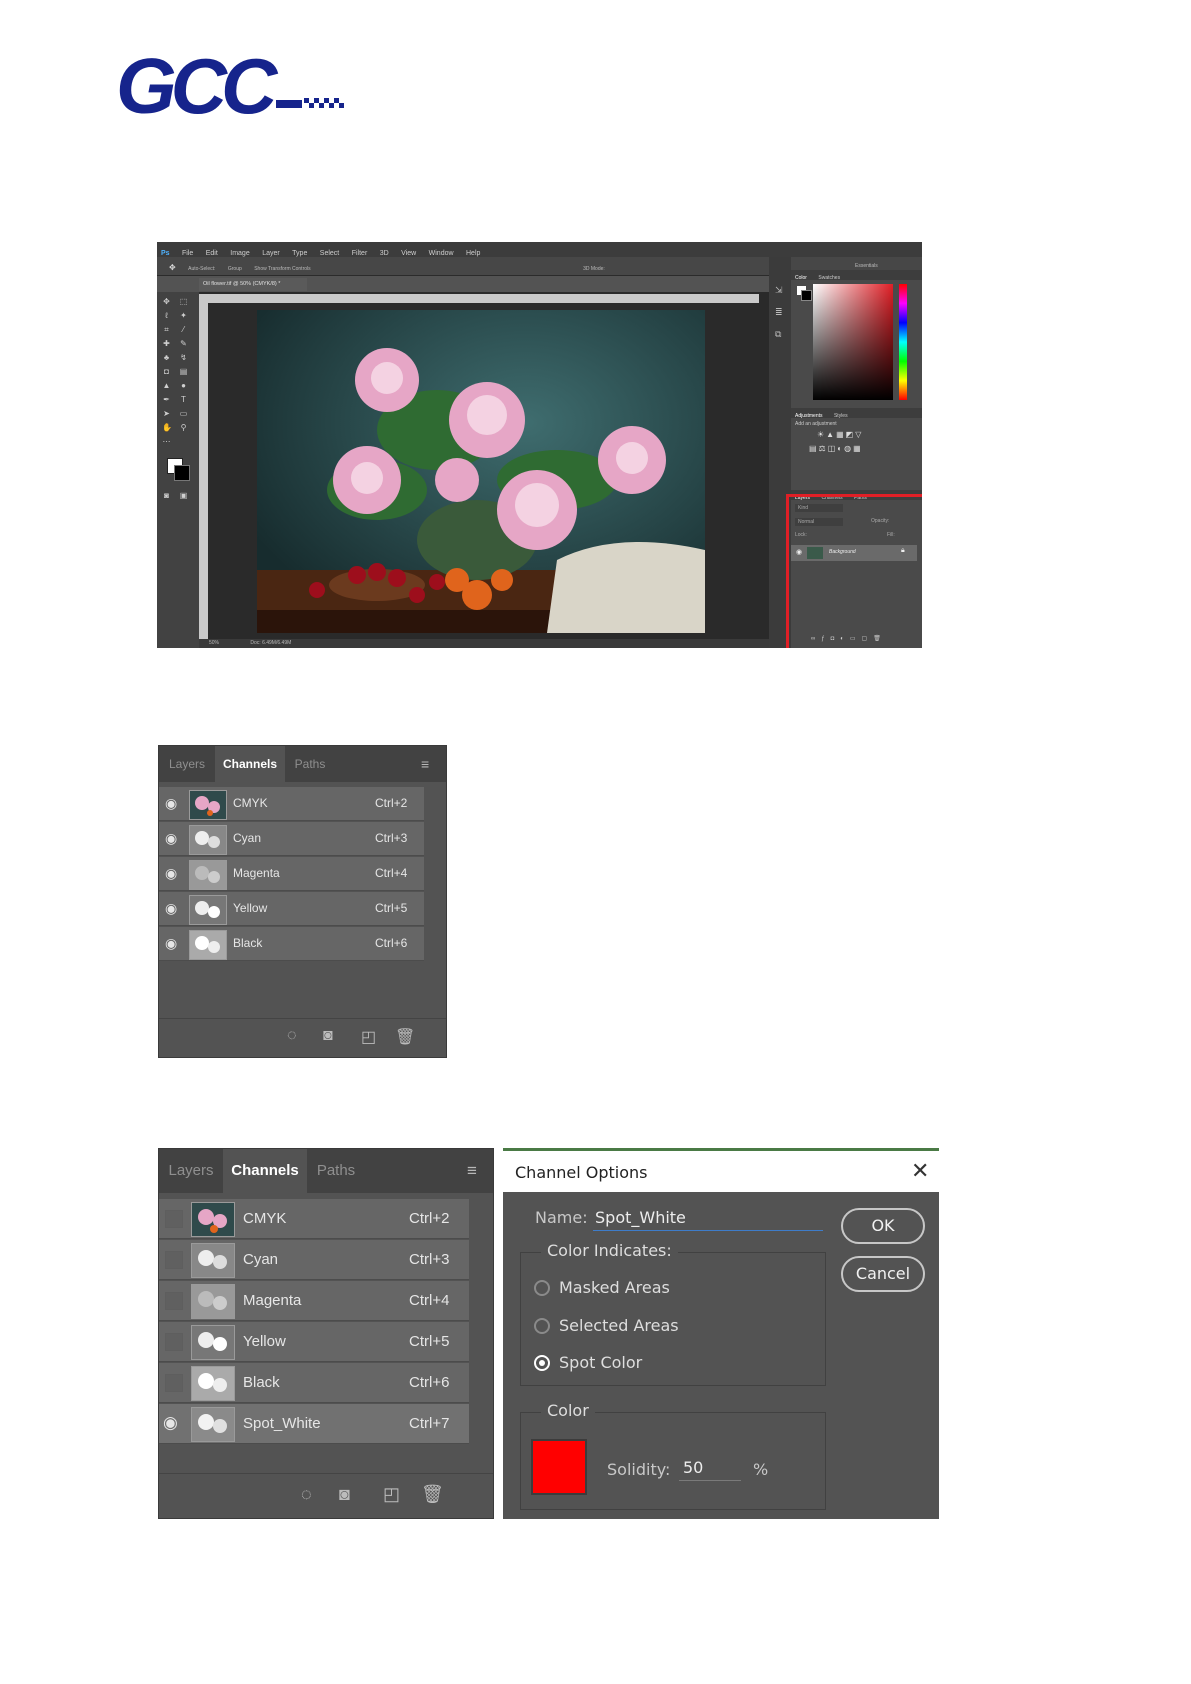 The width and height of the screenshot is (1191, 1684). What do you see at coordinates (314, 1383) in the screenshot?
I see `channel-row-black: Black Ctrl+6` at bounding box center [314, 1383].